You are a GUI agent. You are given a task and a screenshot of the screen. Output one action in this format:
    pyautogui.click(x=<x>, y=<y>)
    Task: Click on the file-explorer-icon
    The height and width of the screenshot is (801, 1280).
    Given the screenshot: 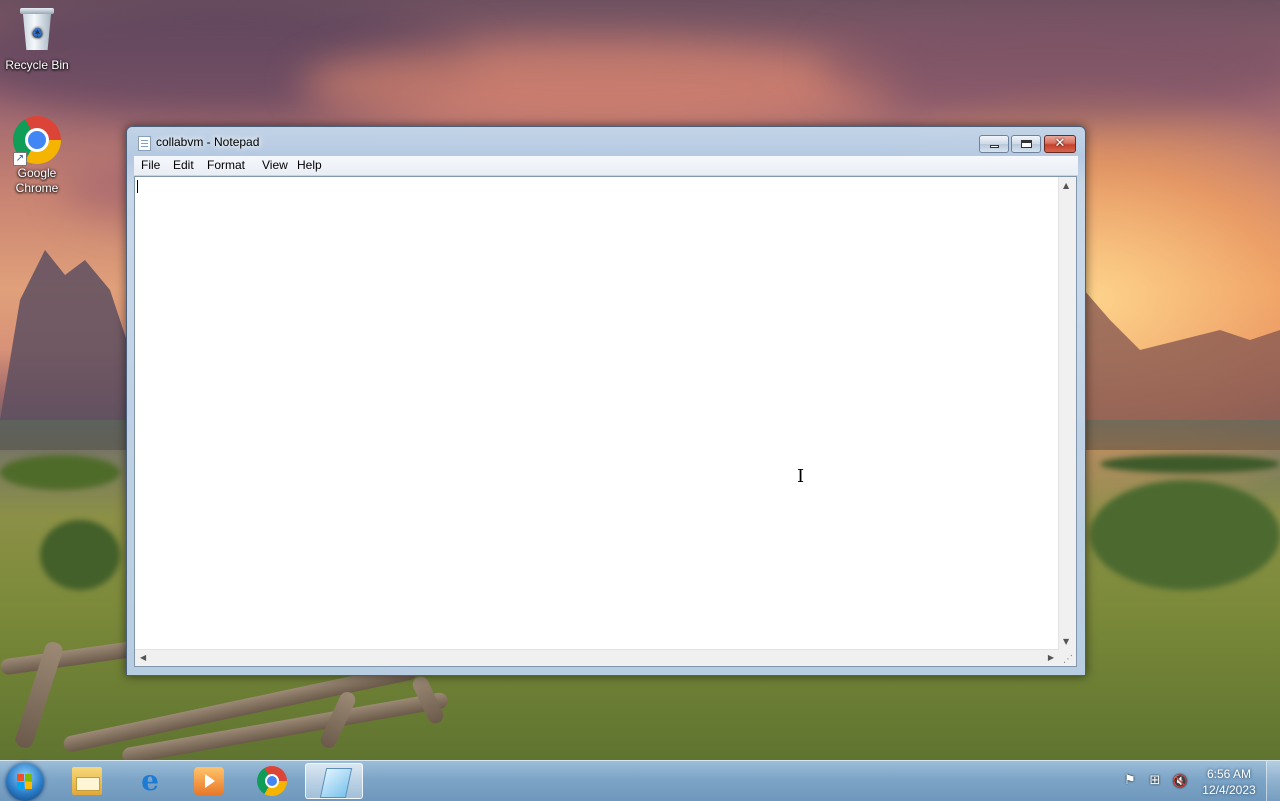 What is the action you would take?
    pyautogui.click(x=87, y=781)
    